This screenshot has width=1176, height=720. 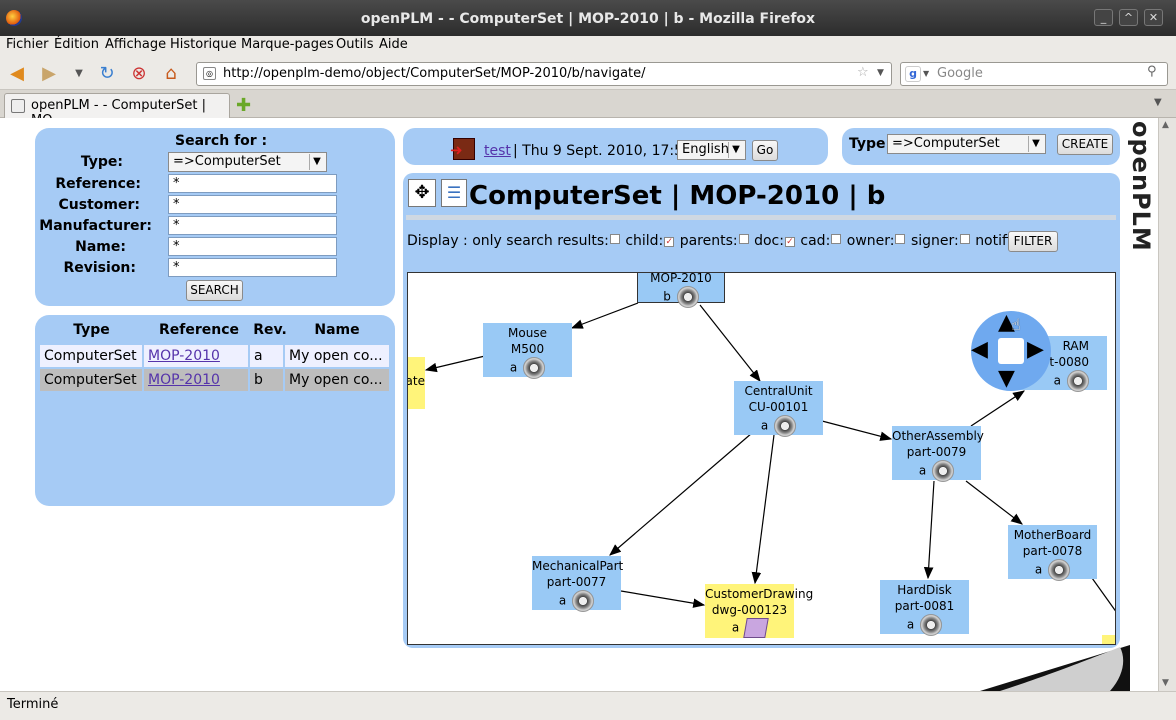 I want to click on reload-icon: ↻, so click(x=107, y=74).